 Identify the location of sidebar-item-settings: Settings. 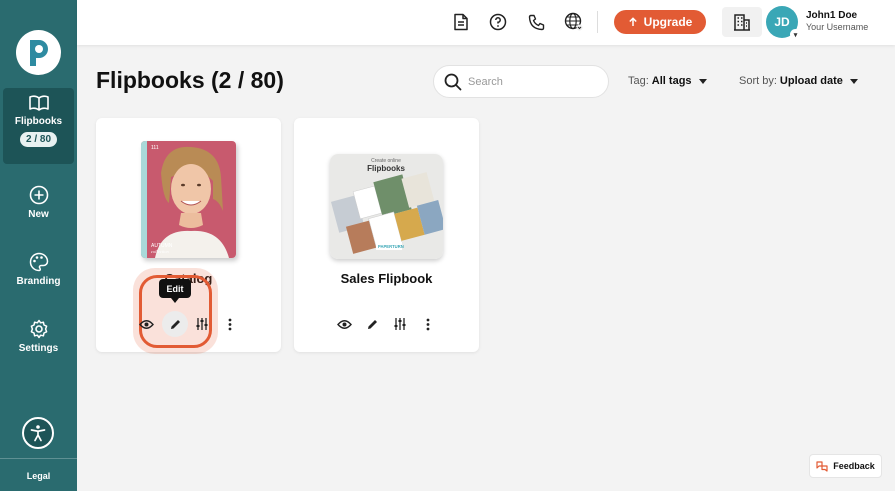
(38, 336).